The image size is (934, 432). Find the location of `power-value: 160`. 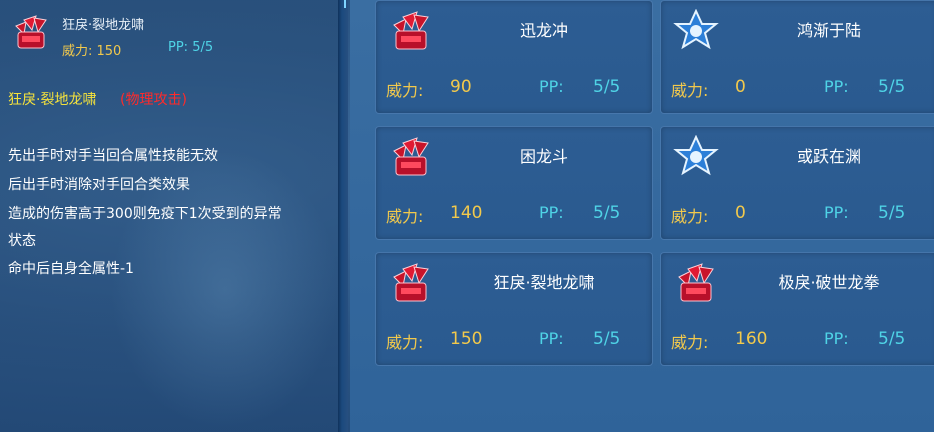

power-value: 160 is located at coordinates (751, 339).